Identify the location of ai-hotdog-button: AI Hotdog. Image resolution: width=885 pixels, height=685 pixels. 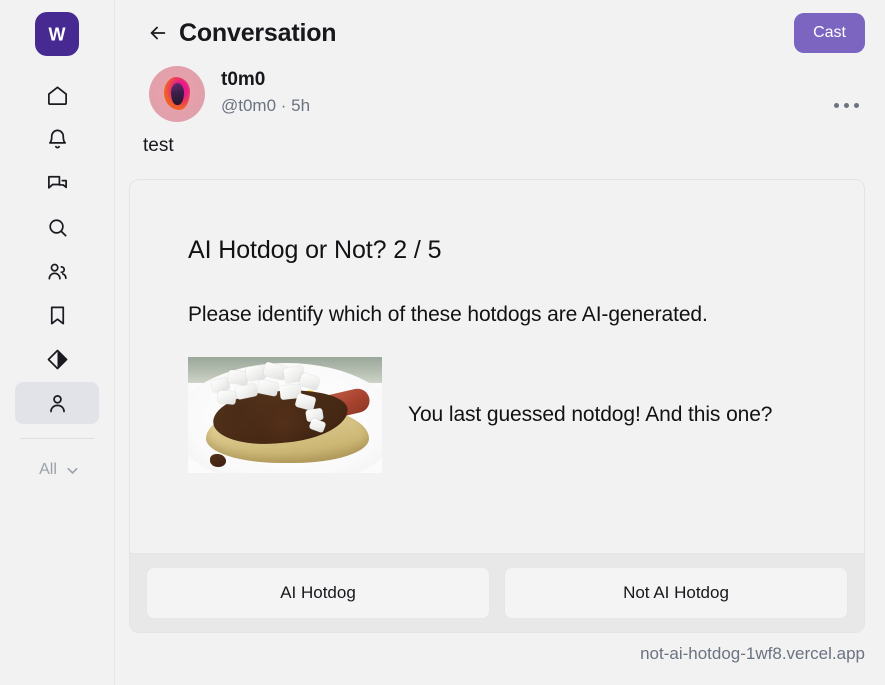
(318, 592).